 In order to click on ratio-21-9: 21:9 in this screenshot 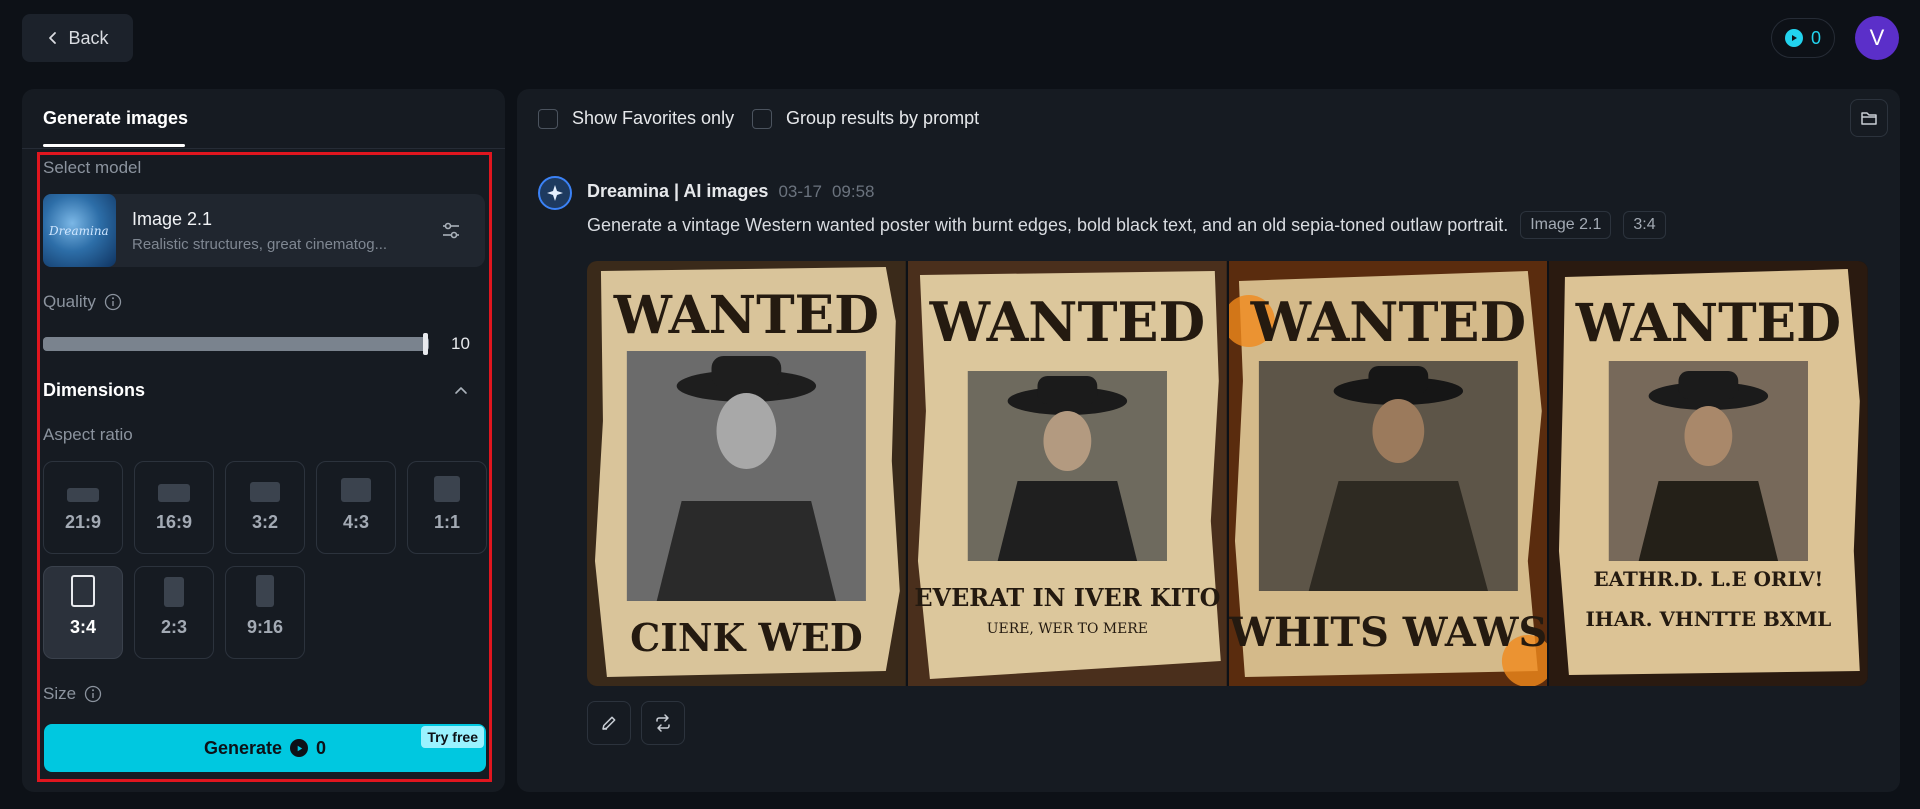, I will do `click(83, 507)`.